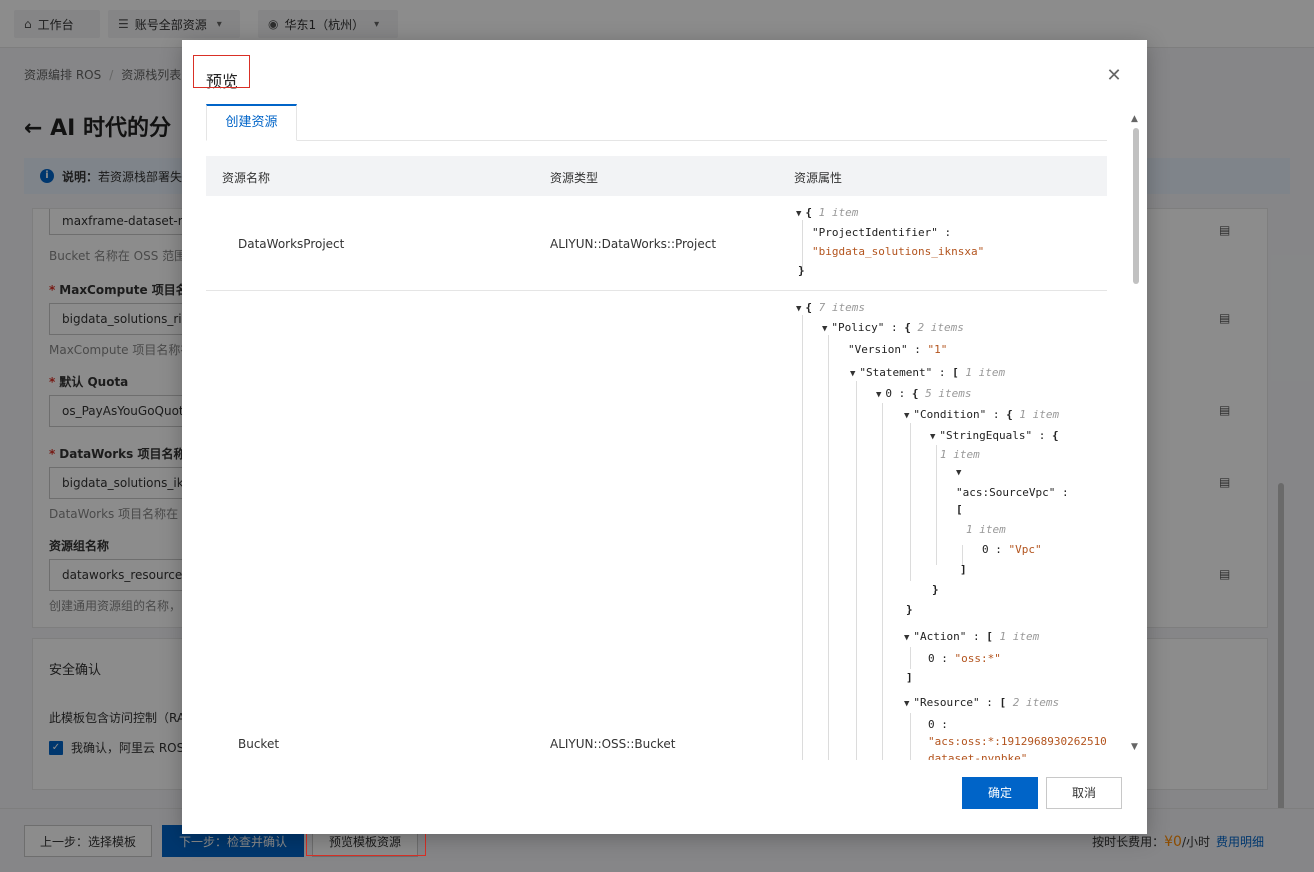 The image size is (1314, 872). I want to click on resource-name: Bucket, so click(259, 744).